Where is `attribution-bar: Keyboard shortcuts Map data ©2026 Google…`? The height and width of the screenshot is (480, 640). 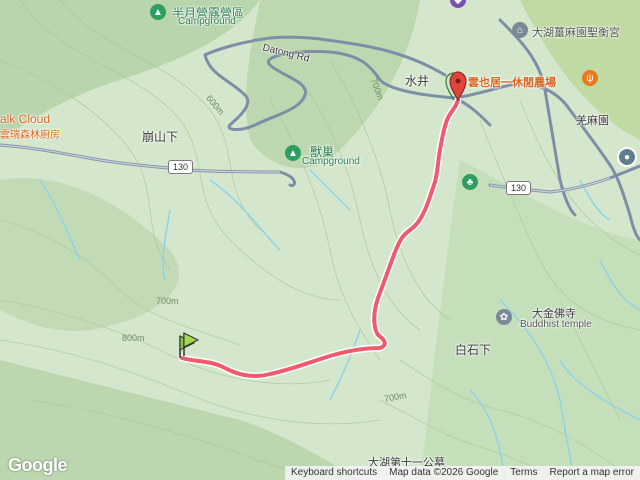 attribution-bar: Keyboard shortcuts Map data ©2026 Google… is located at coordinates (462, 473).